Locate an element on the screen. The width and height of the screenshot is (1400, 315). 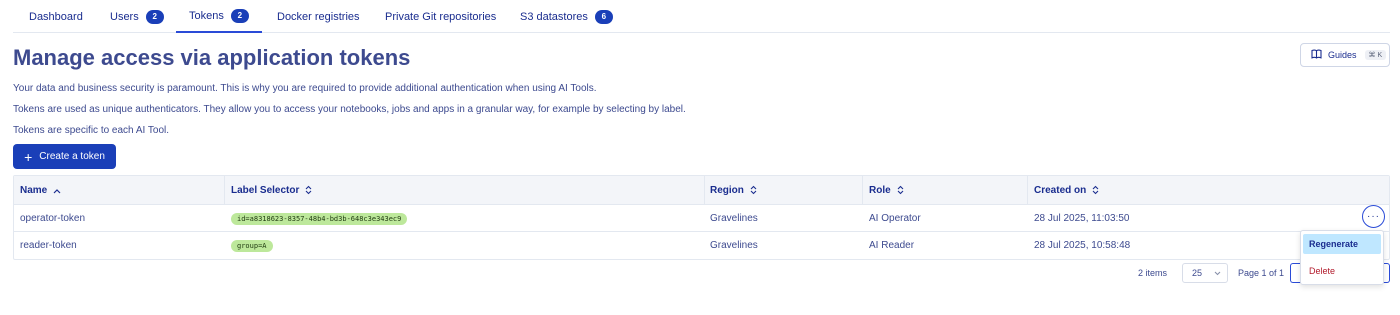
column-label: Role is located at coordinates (880, 190).